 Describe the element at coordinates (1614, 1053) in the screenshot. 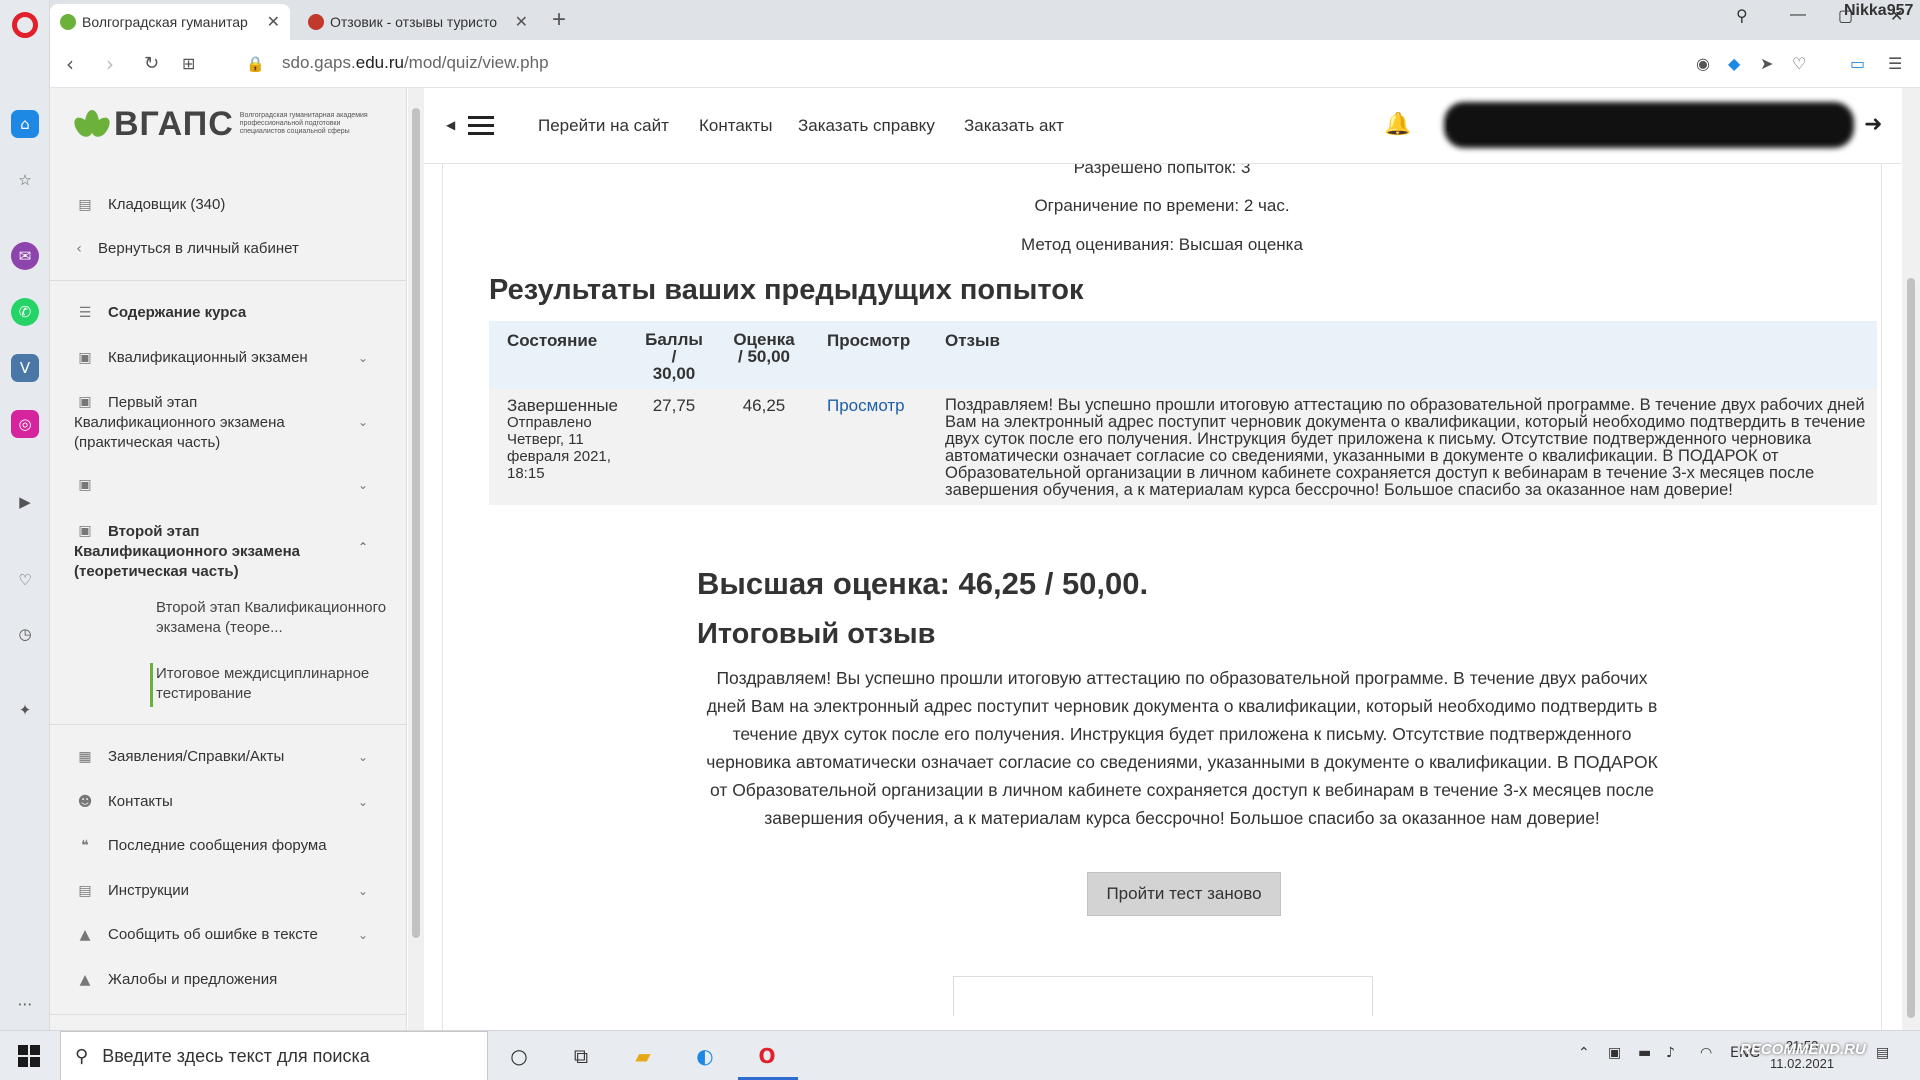

I see `tray-device-icon: ▣` at that location.